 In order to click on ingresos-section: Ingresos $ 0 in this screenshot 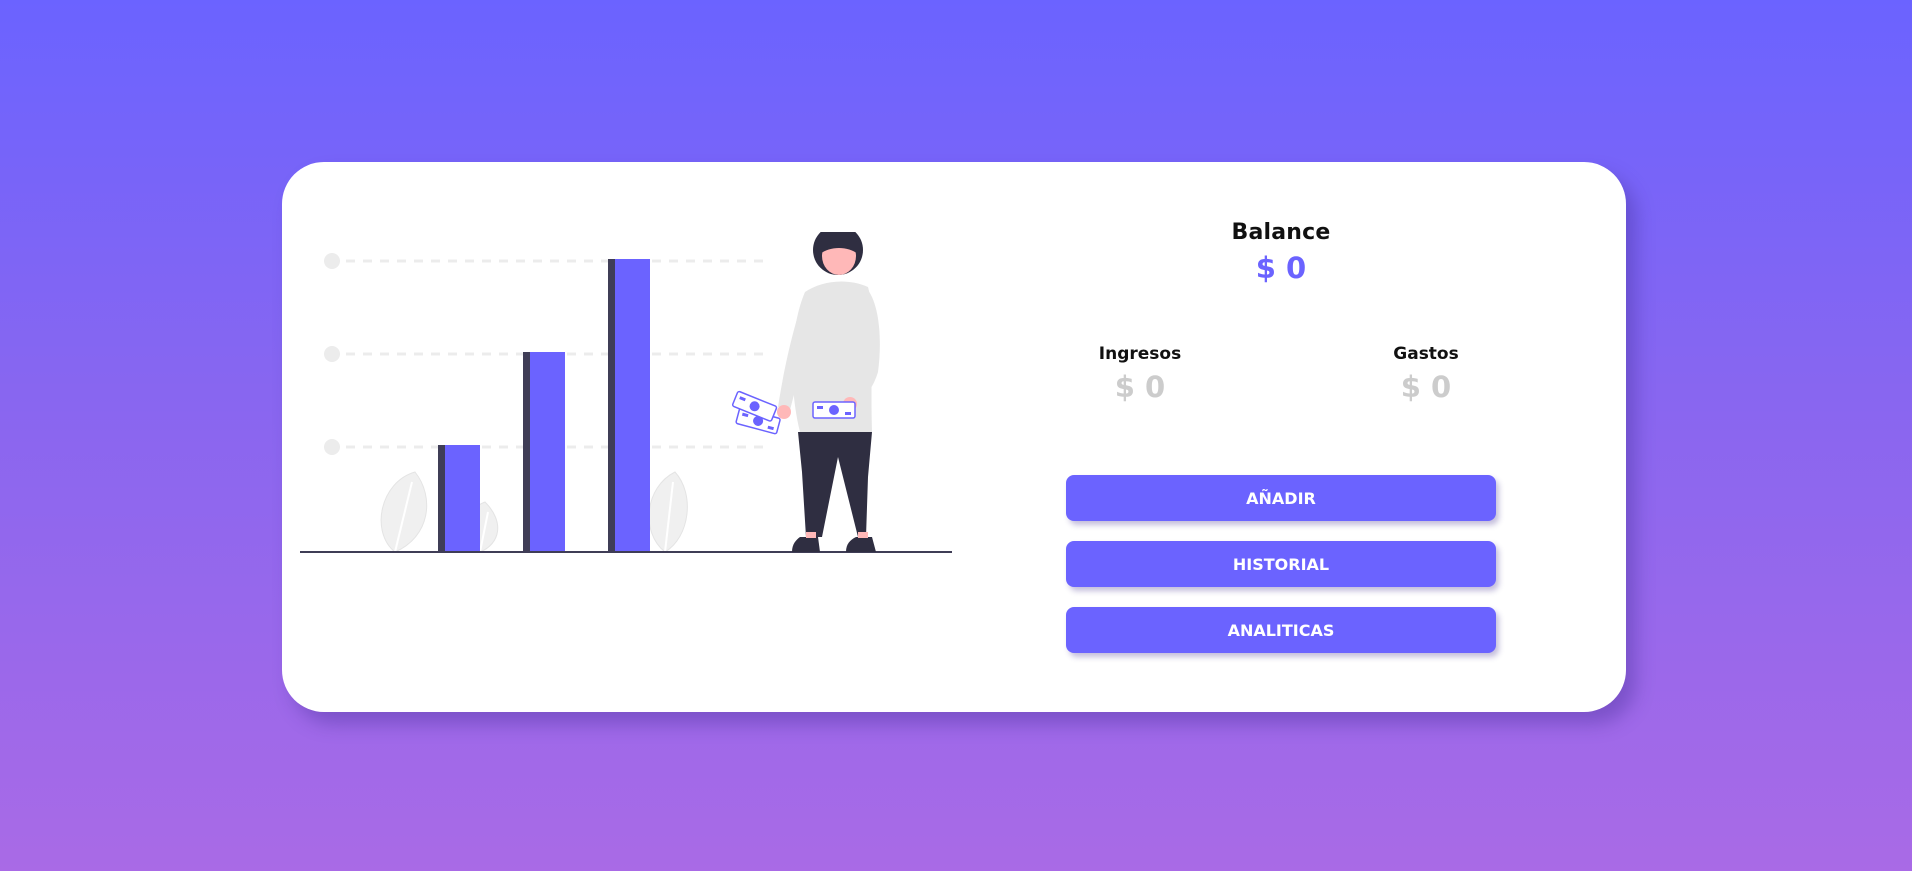, I will do `click(1140, 374)`.